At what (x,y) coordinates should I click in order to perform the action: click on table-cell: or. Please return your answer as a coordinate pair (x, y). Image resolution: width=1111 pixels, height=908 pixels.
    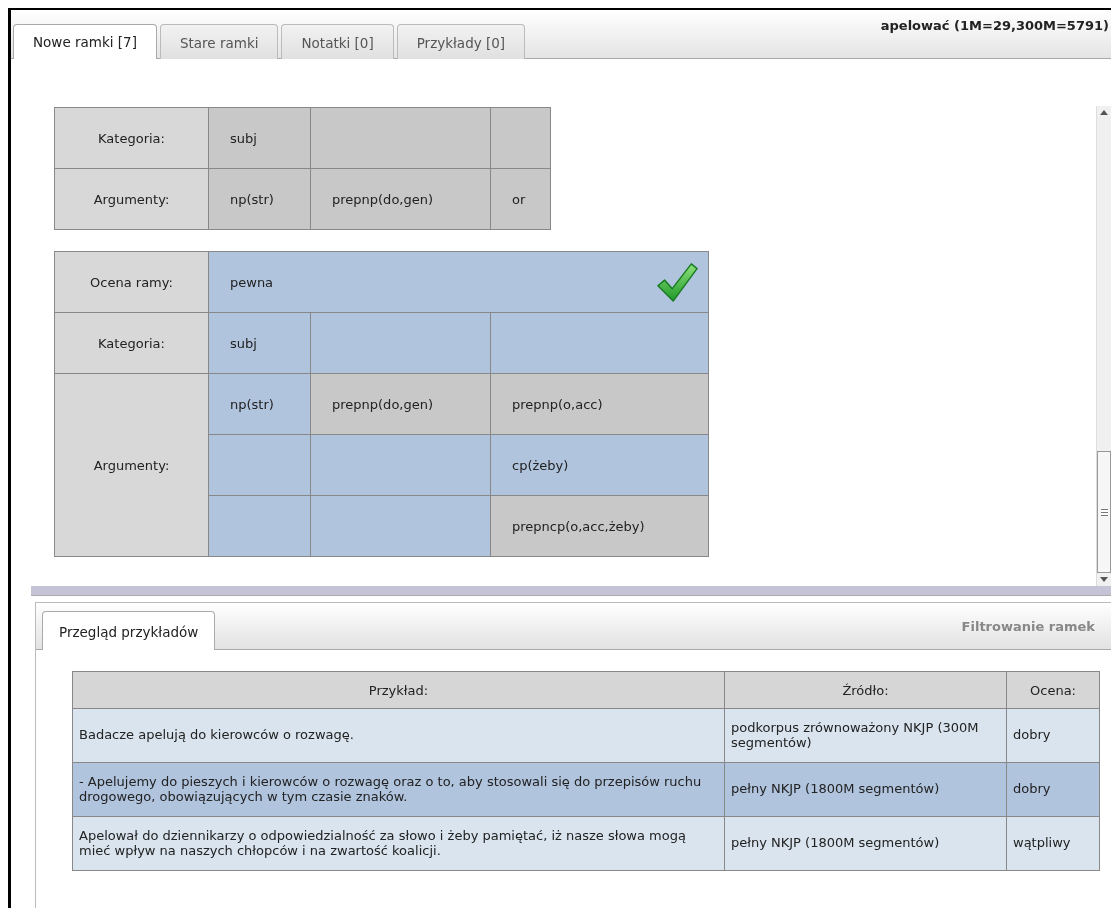
    Looking at the image, I should click on (520, 199).